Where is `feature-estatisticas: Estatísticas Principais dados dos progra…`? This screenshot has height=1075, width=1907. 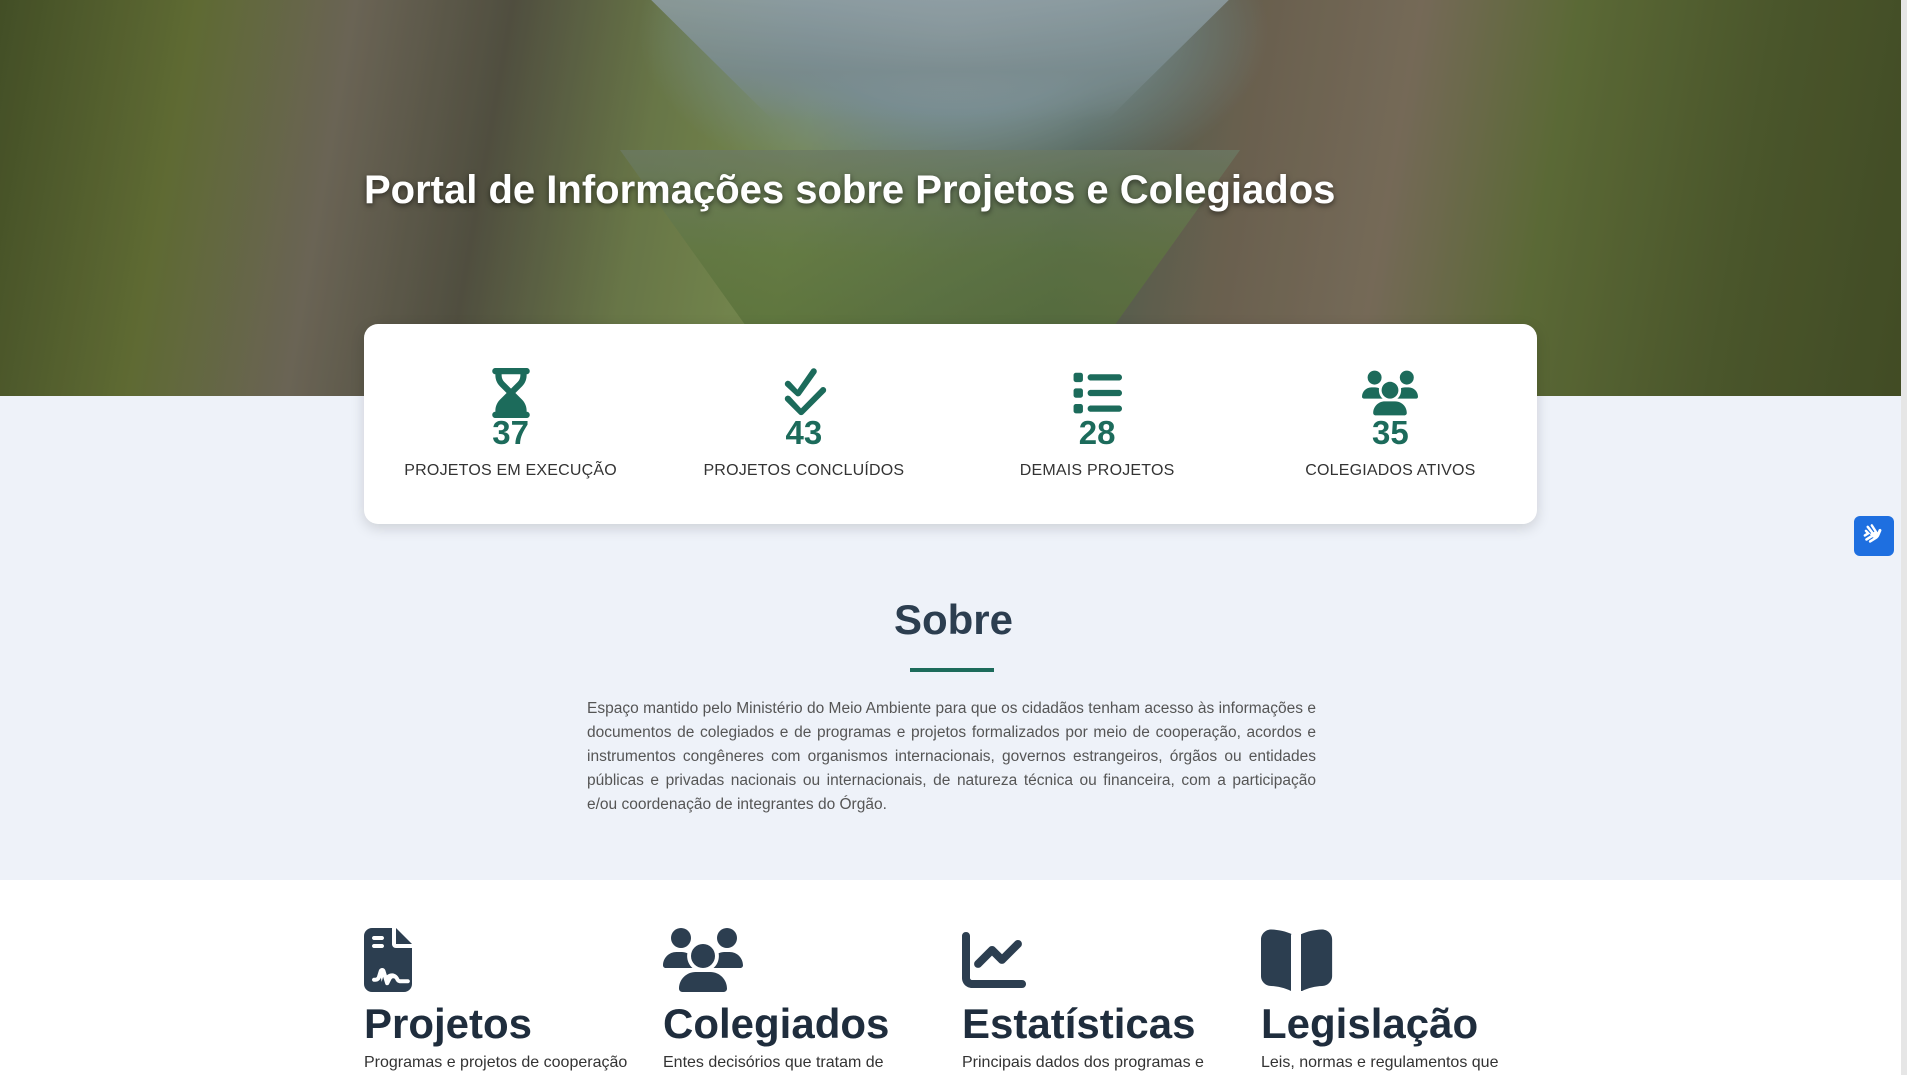 feature-estatisticas: Estatísticas Principais dados dos progra… is located at coordinates (1107, 1000).